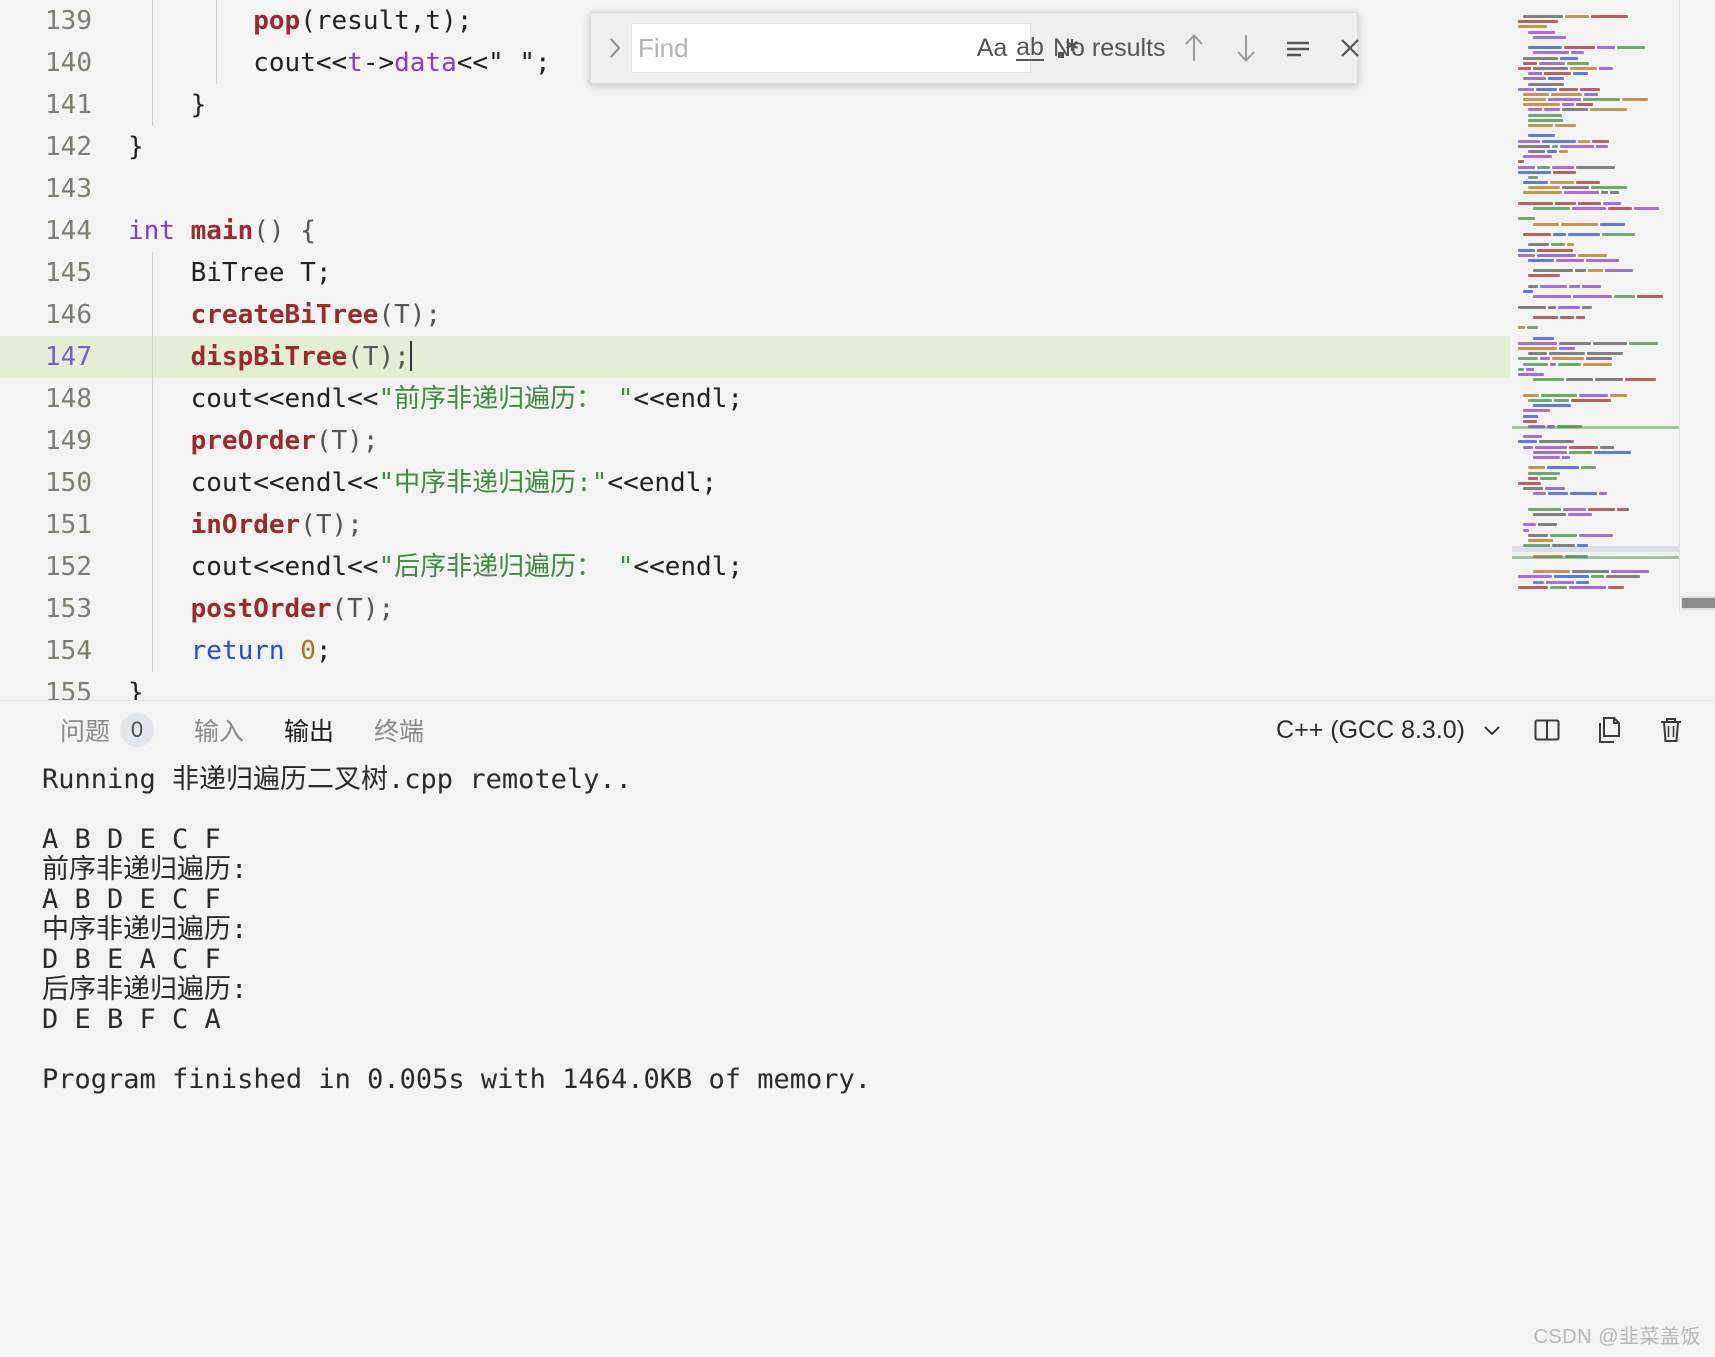 The image size is (1715, 1357). I want to click on line-number: 139, so click(68, 21).